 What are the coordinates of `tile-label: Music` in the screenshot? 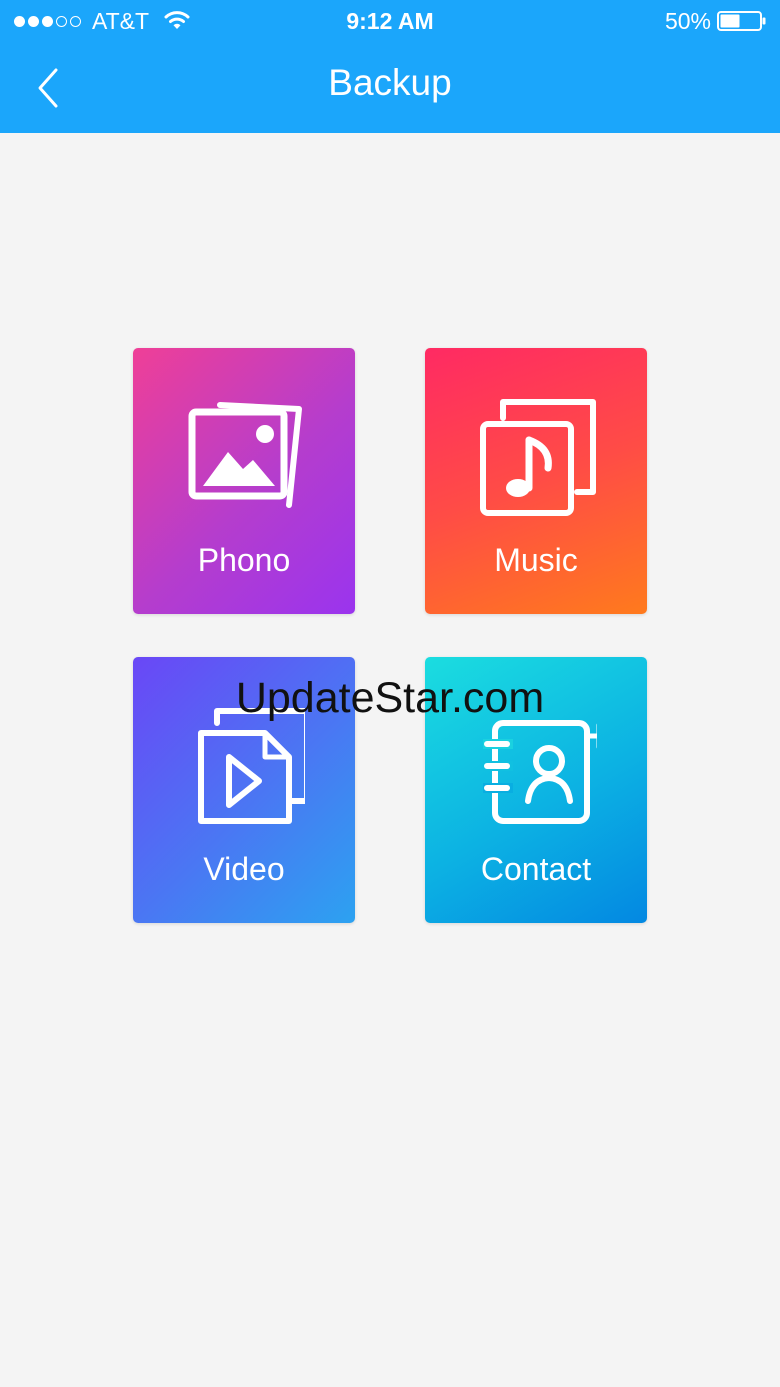 It's located at (536, 560).